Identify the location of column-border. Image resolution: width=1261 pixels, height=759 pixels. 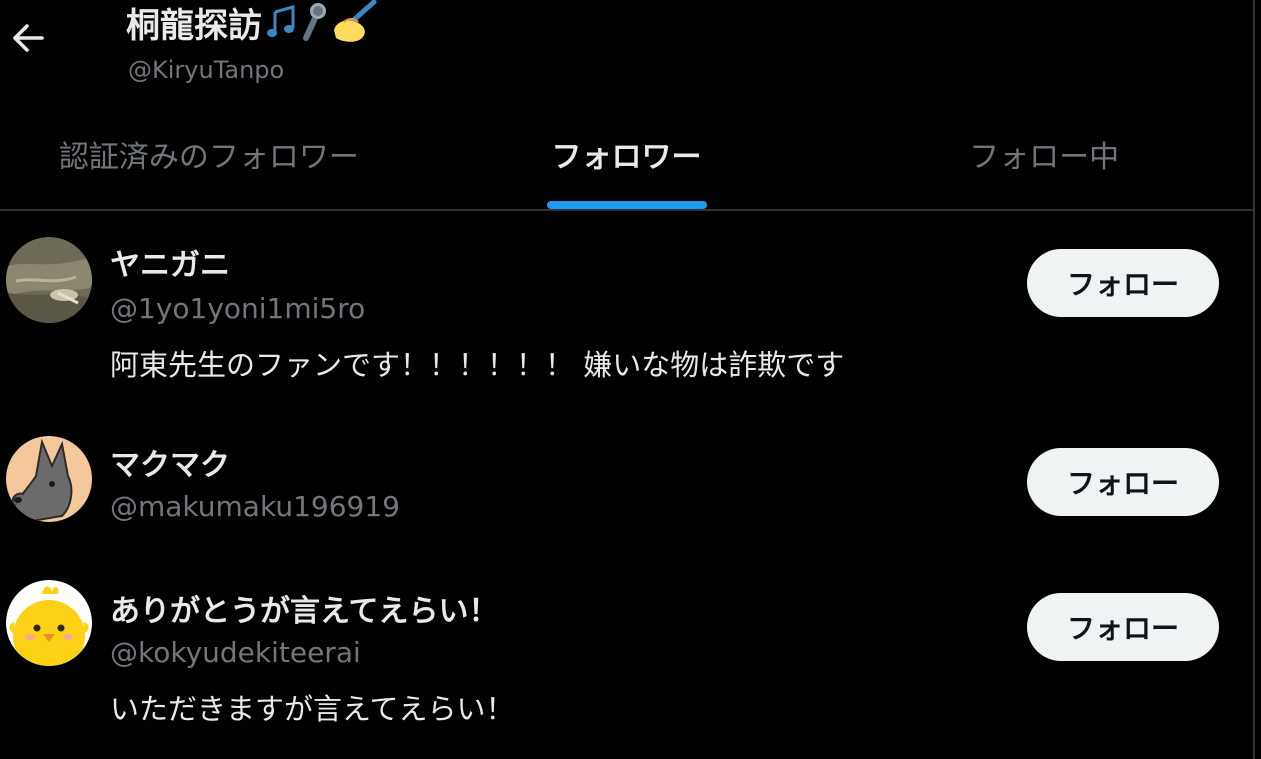
(1254, 379).